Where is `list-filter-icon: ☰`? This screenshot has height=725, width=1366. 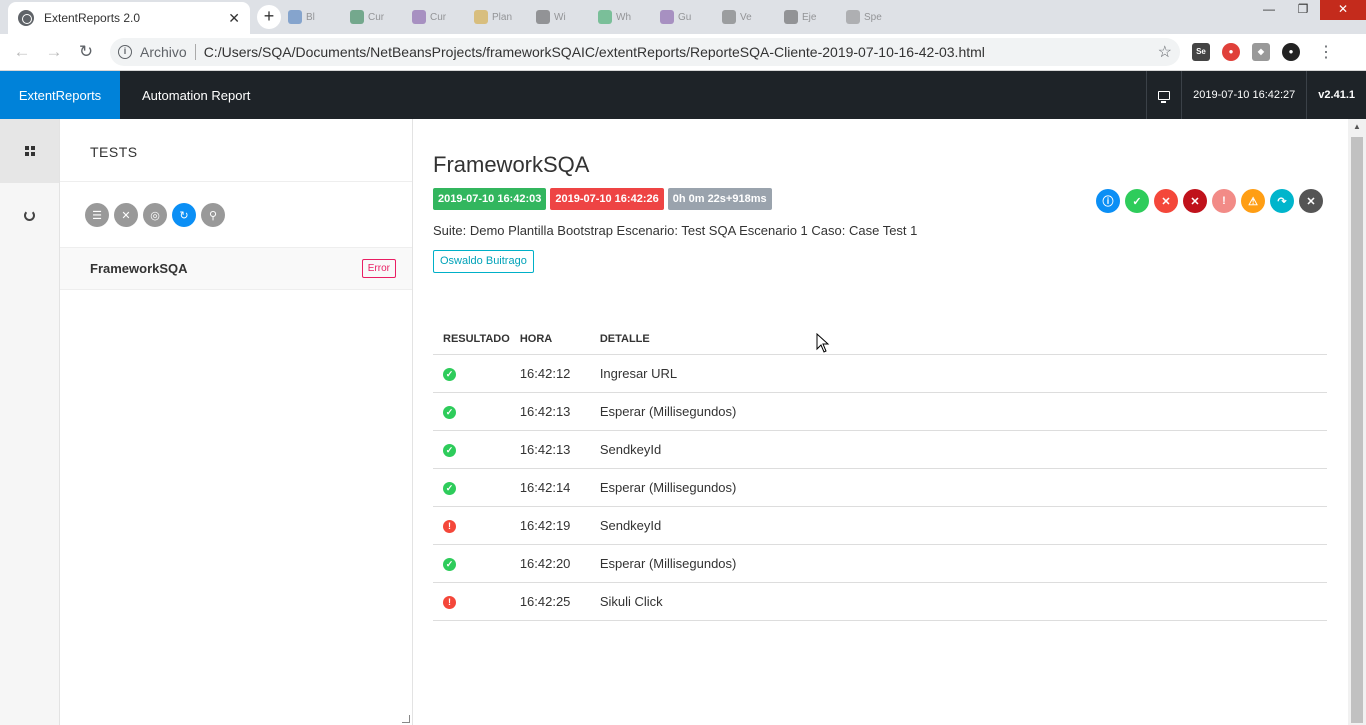
list-filter-icon: ☰ is located at coordinates (97, 215).